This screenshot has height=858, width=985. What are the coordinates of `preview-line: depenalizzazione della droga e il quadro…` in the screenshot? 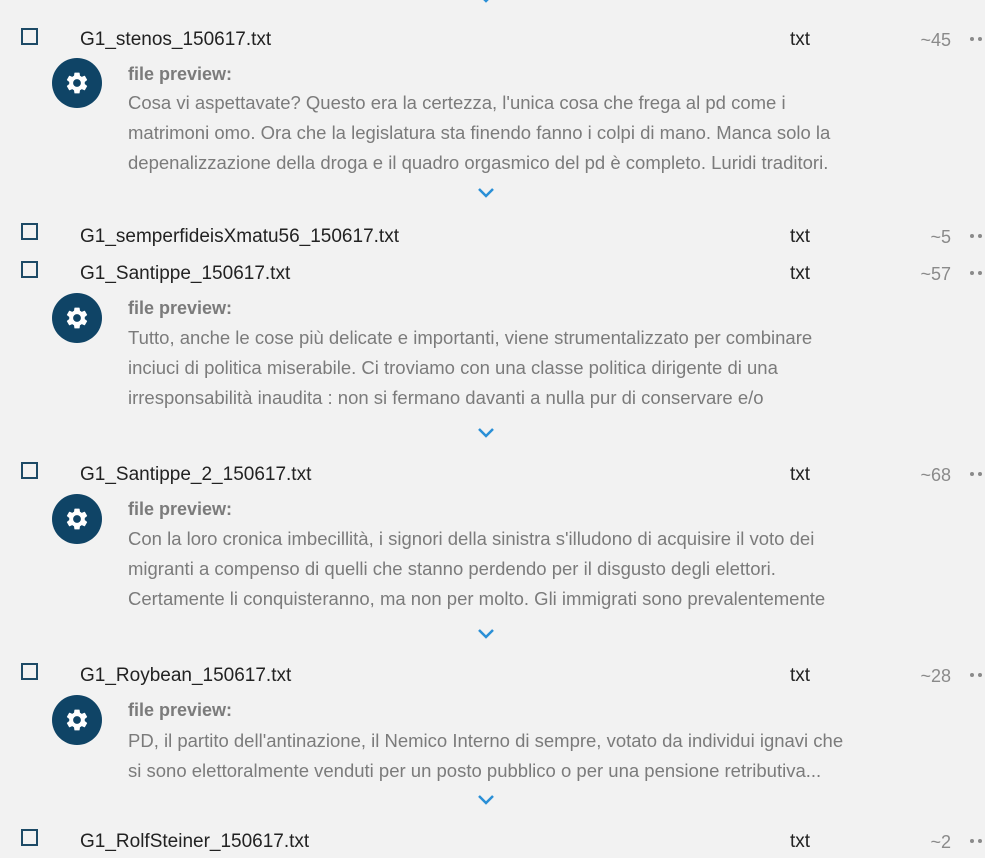 It's located at (478, 162).